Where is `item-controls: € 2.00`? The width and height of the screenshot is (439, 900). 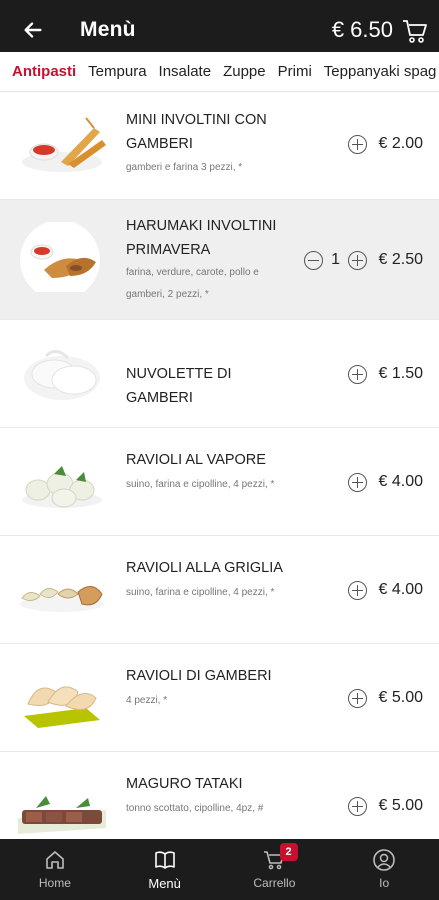
item-controls: € 2.00 is located at coordinates (385, 144).